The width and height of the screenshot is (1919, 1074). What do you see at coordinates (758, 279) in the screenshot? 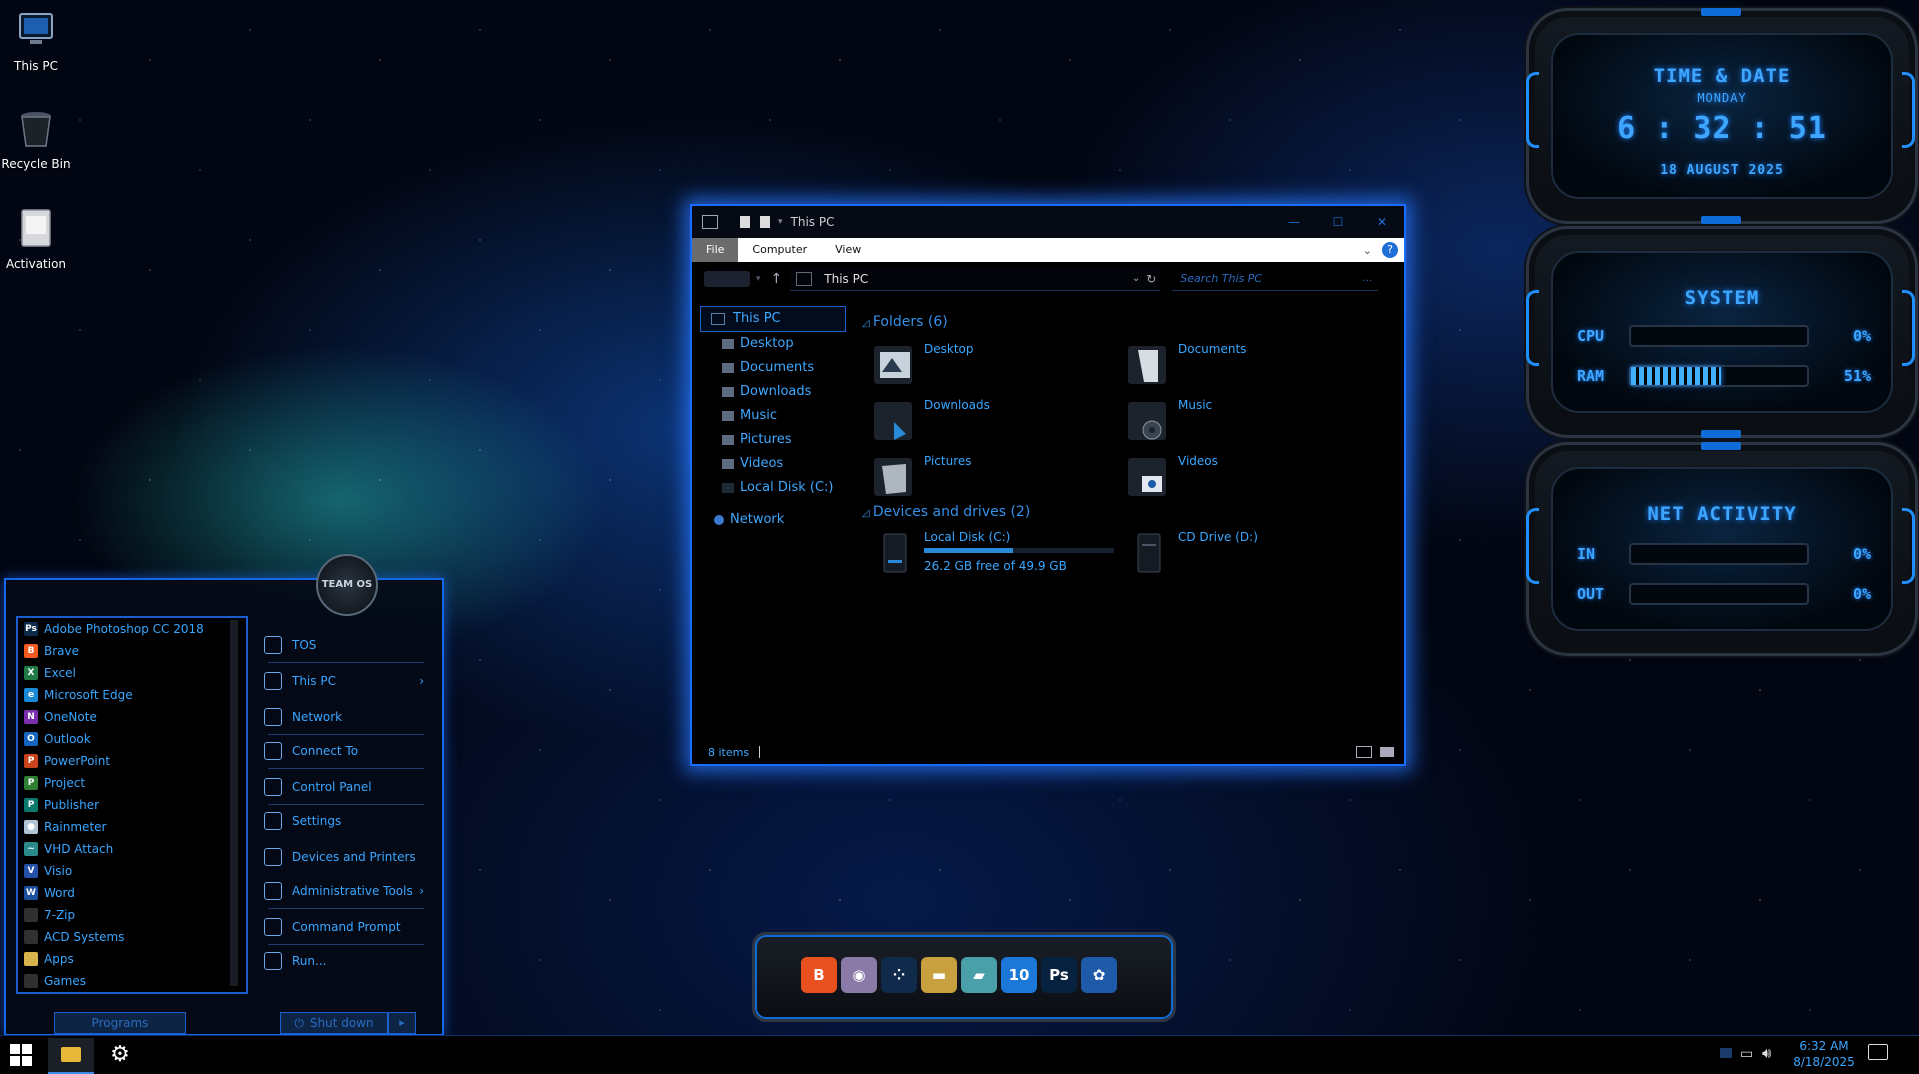
I see `recent-dropdown-icon: ▾` at bounding box center [758, 279].